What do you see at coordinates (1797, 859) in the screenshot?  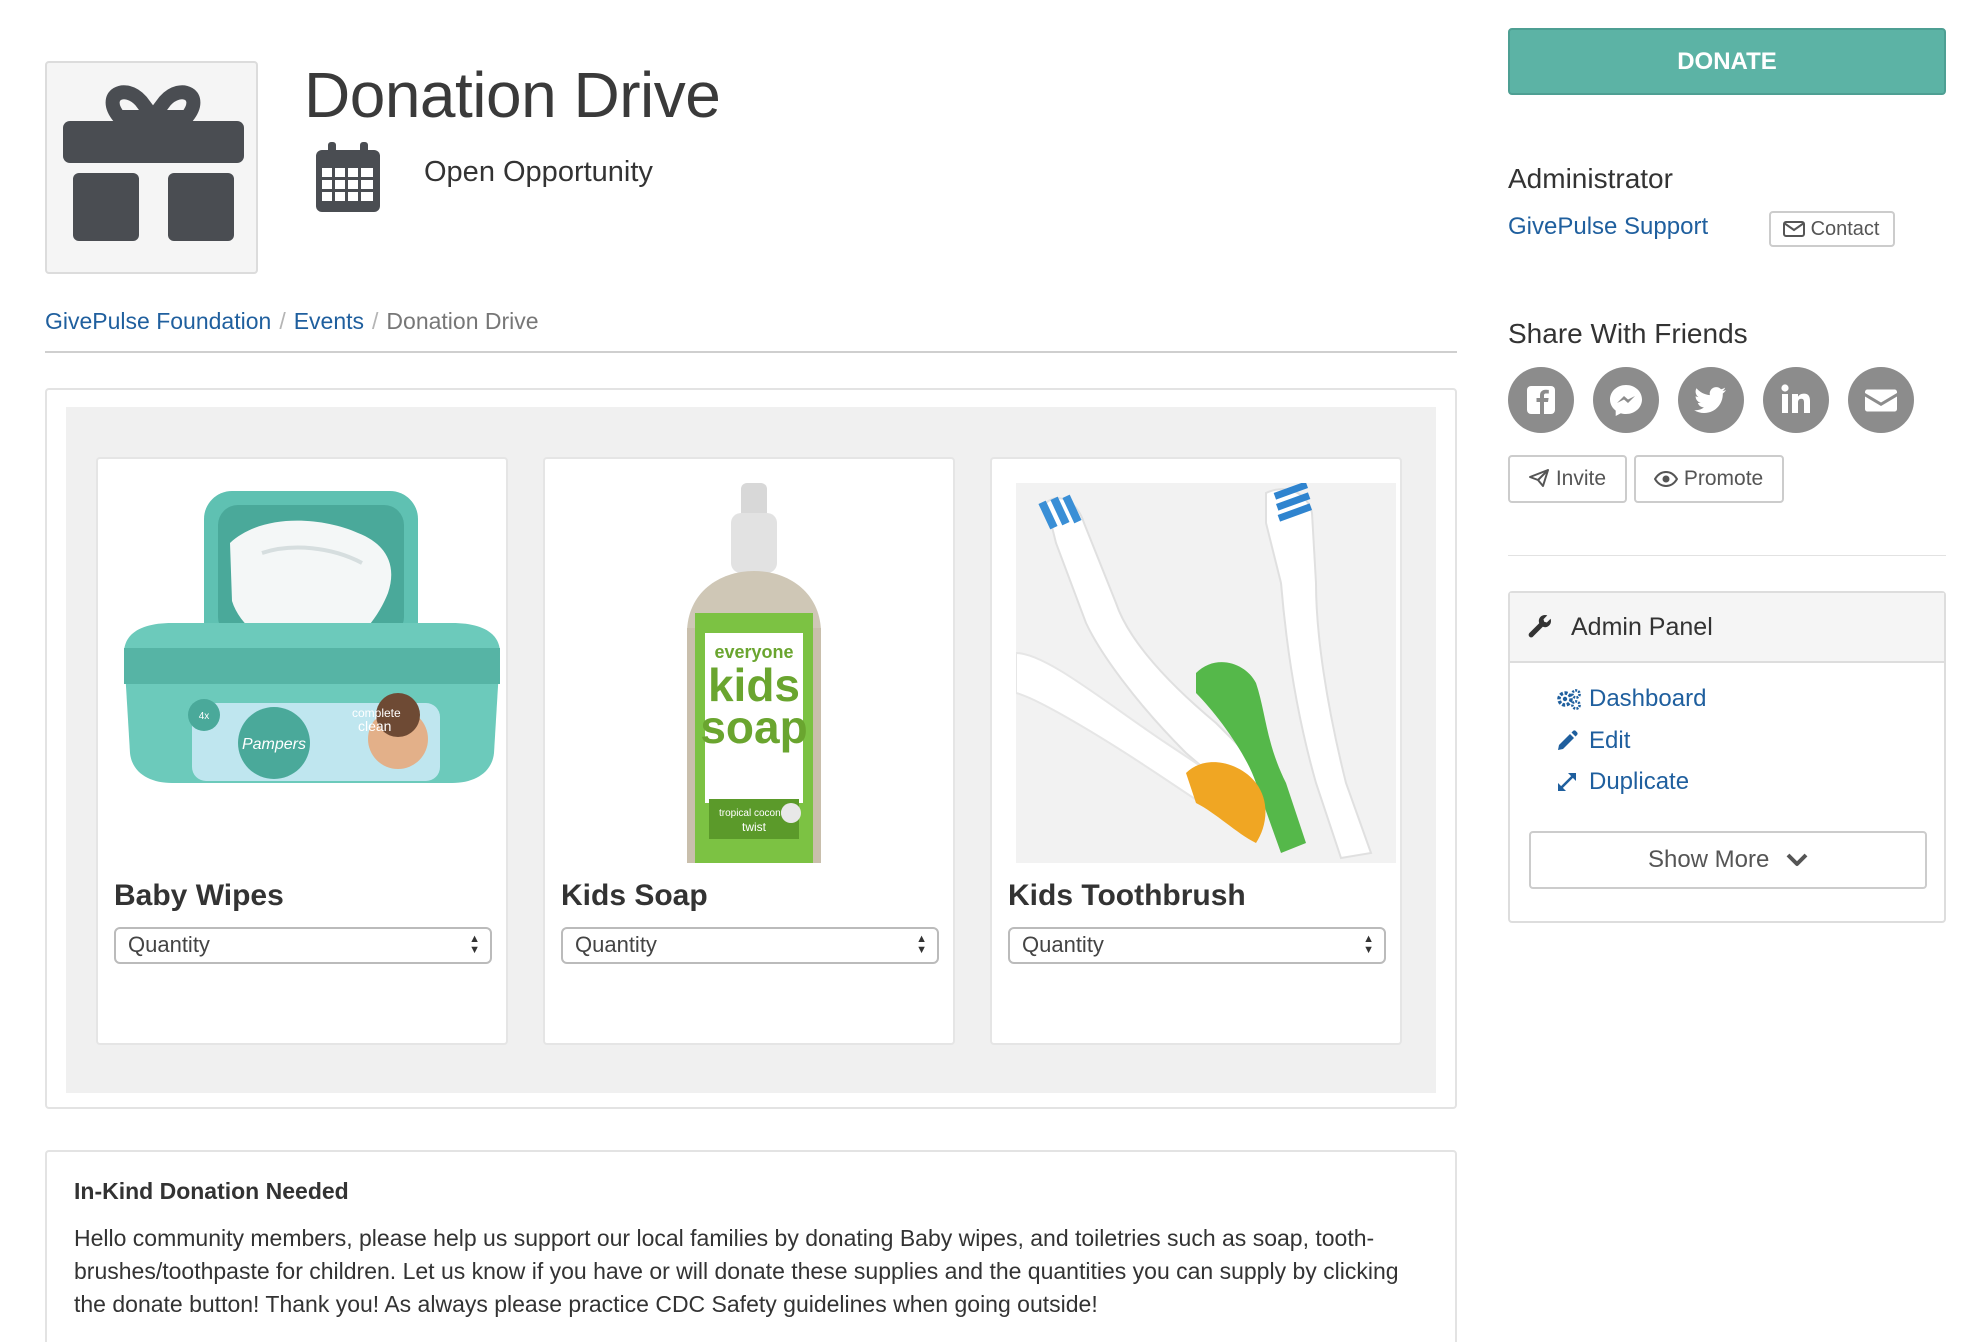 I see `chevron-down-icon` at bounding box center [1797, 859].